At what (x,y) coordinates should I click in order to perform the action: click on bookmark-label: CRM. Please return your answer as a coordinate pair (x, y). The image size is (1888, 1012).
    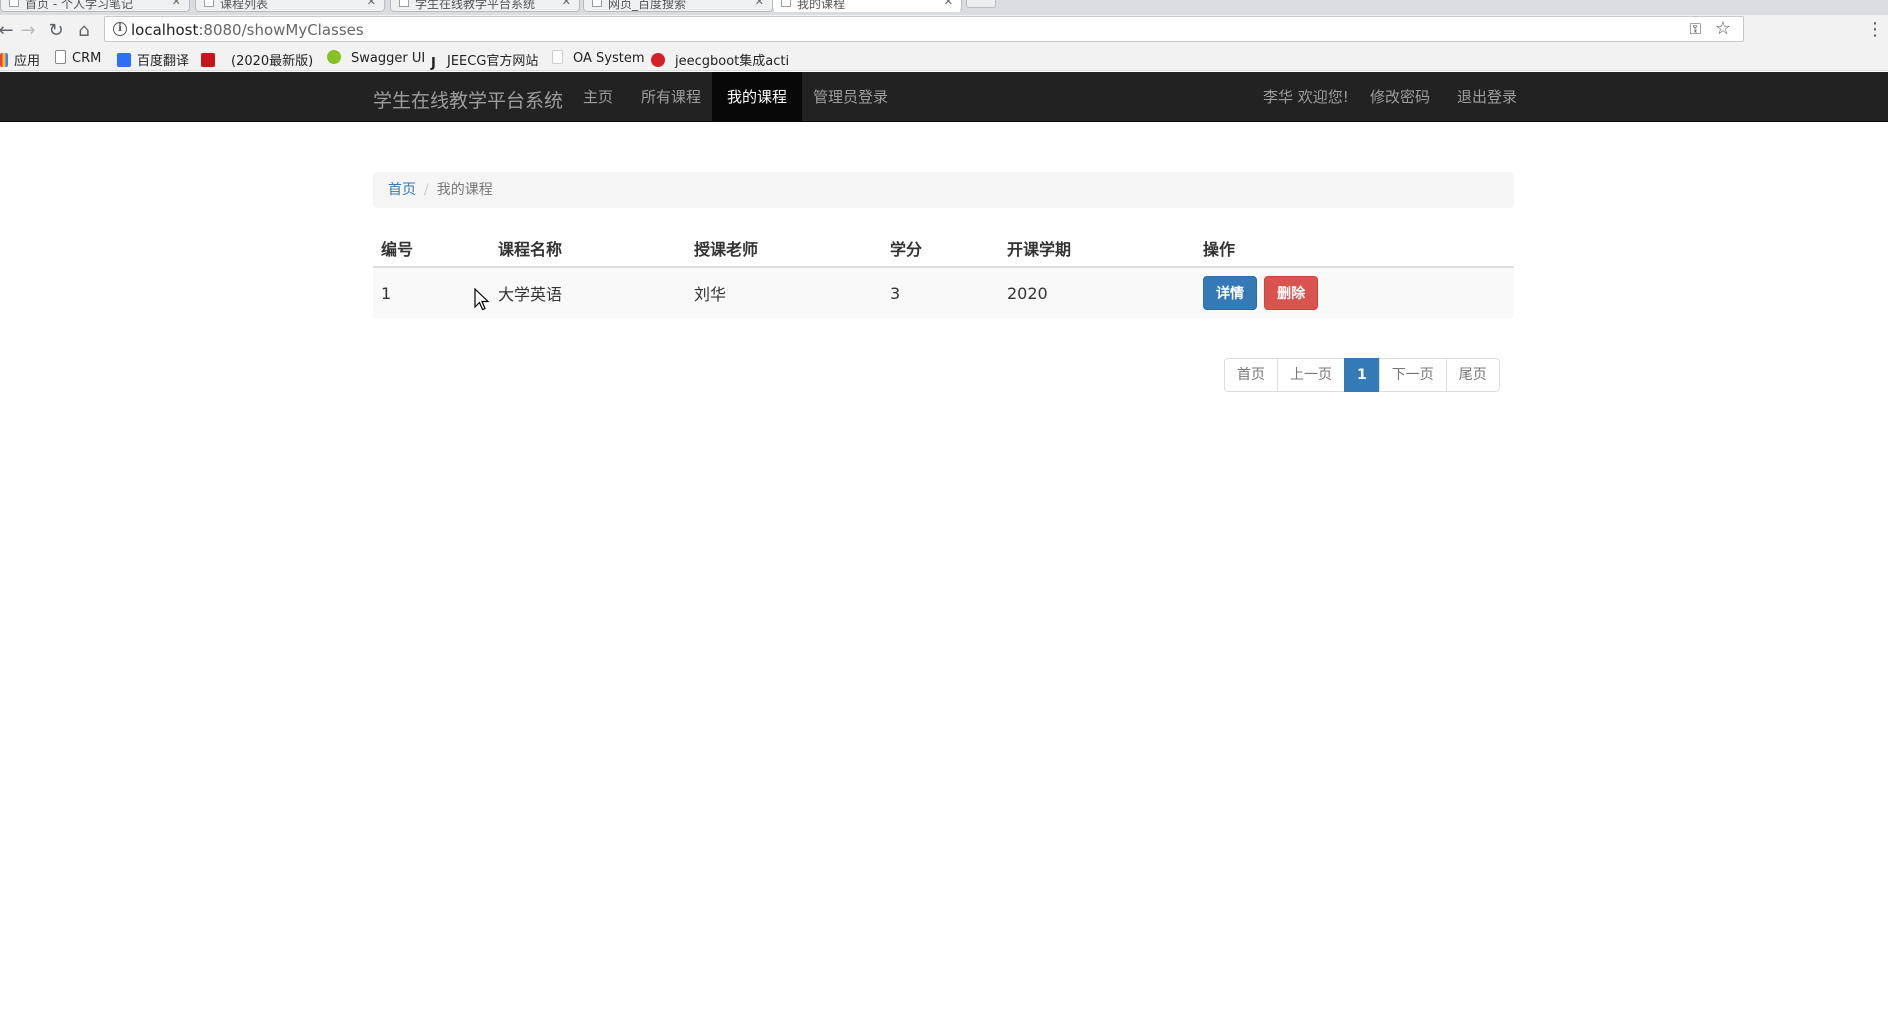
    Looking at the image, I should click on (87, 58).